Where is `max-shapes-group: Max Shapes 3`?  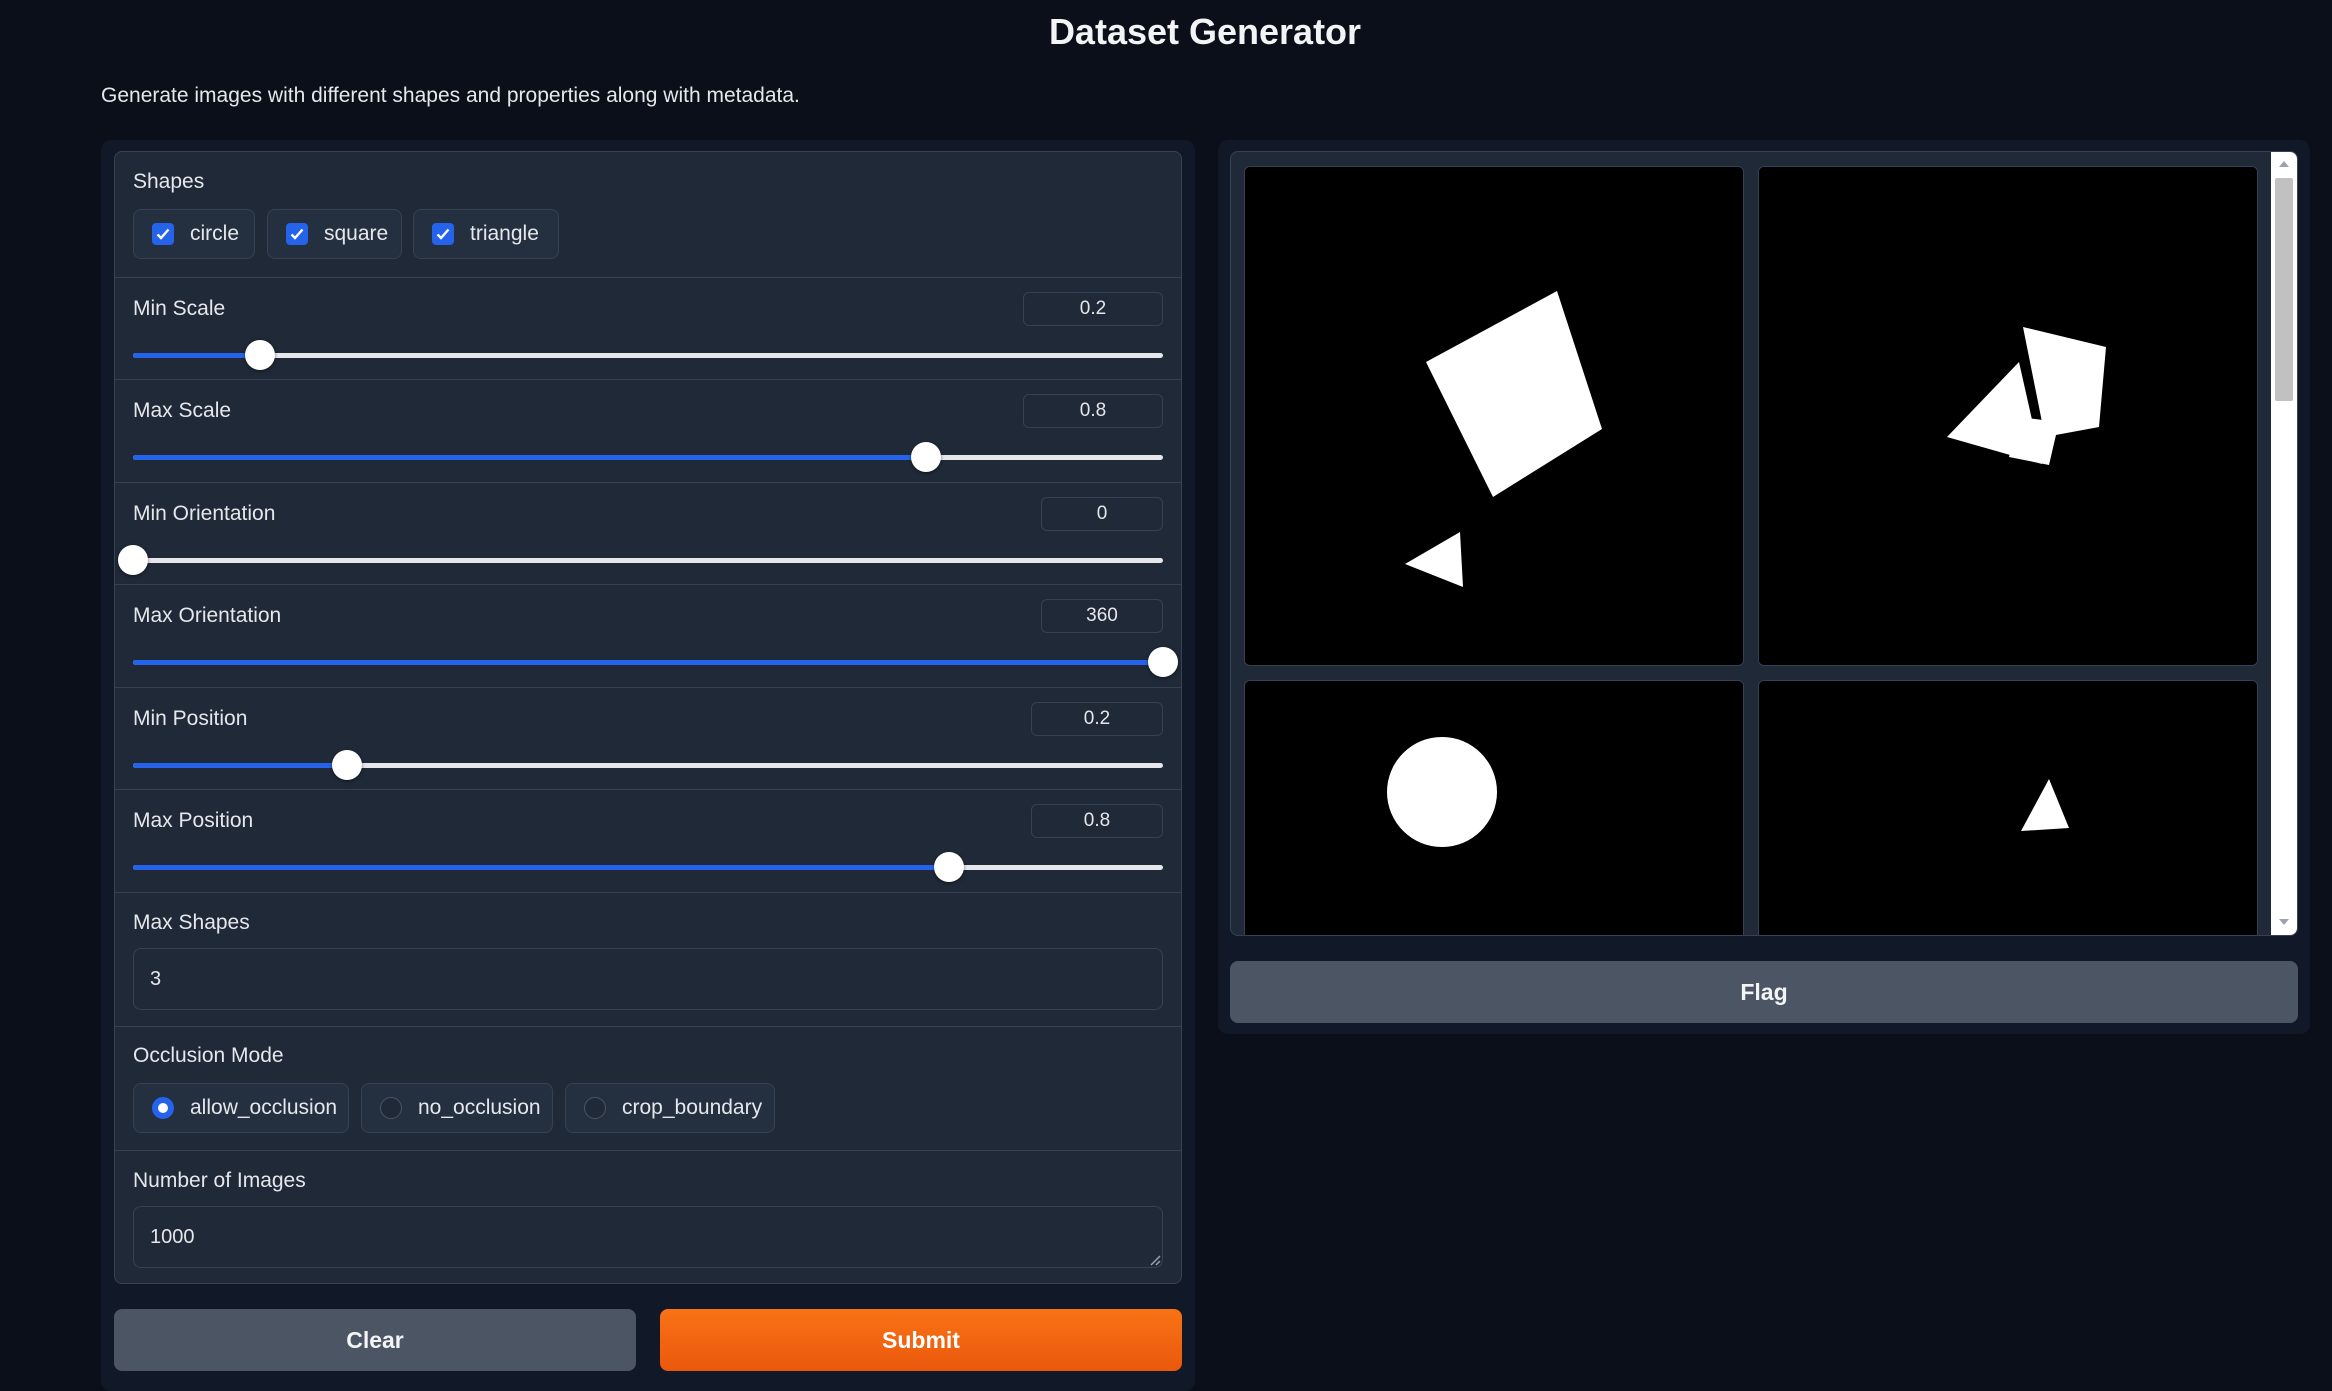 max-shapes-group: Max Shapes 3 is located at coordinates (648, 960).